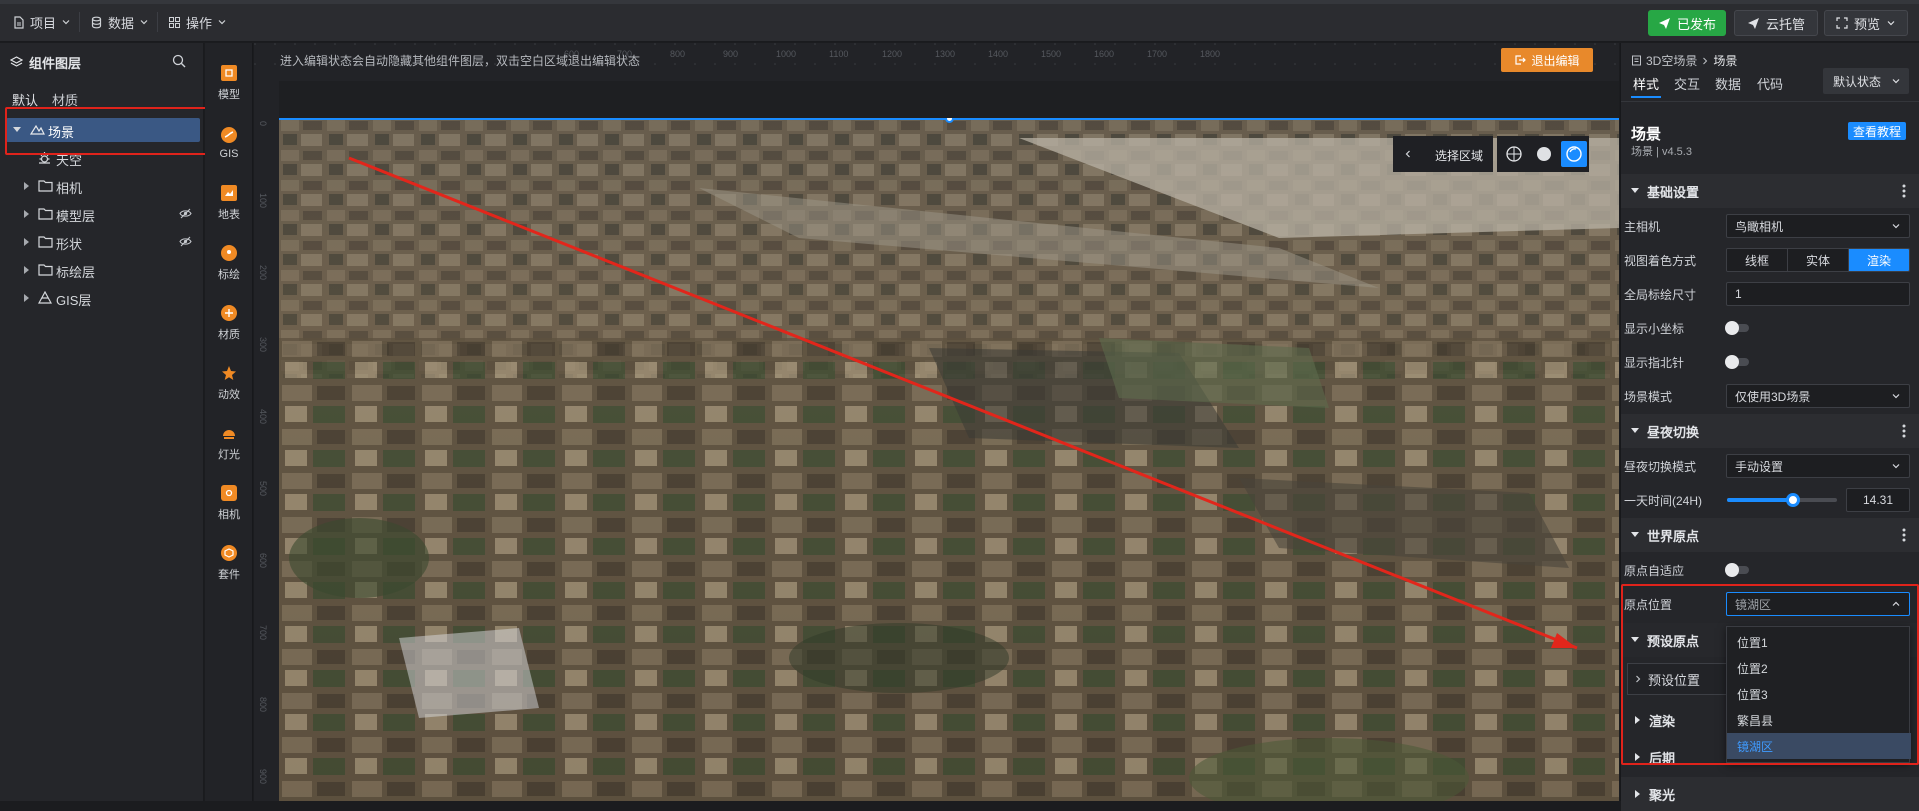 Image resolution: width=1919 pixels, height=811 pixels. I want to click on section-world-origin: 世界原点, so click(1770, 535).